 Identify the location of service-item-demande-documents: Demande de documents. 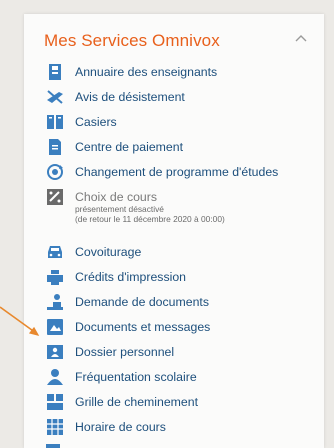
(181, 303).